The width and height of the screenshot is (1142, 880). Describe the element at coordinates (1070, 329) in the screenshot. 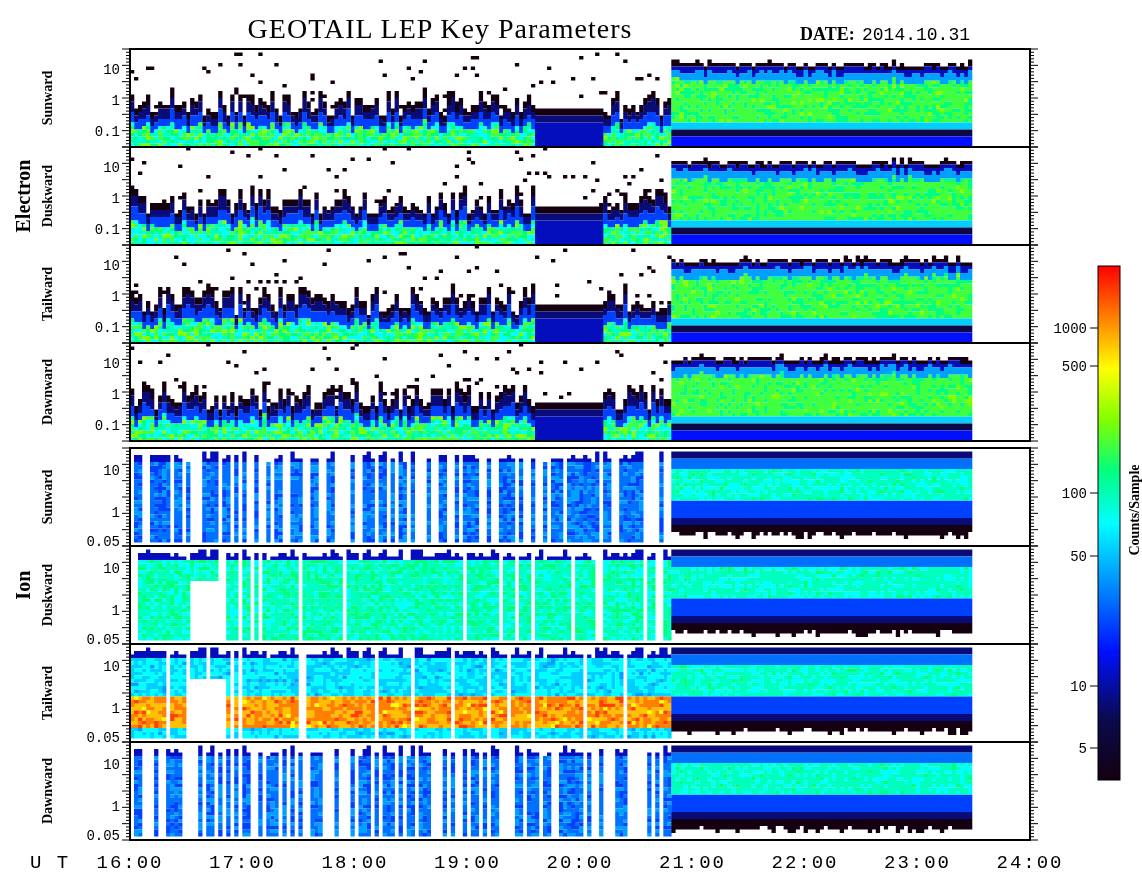

I see `colorbar-tick-label: 1000` at that location.